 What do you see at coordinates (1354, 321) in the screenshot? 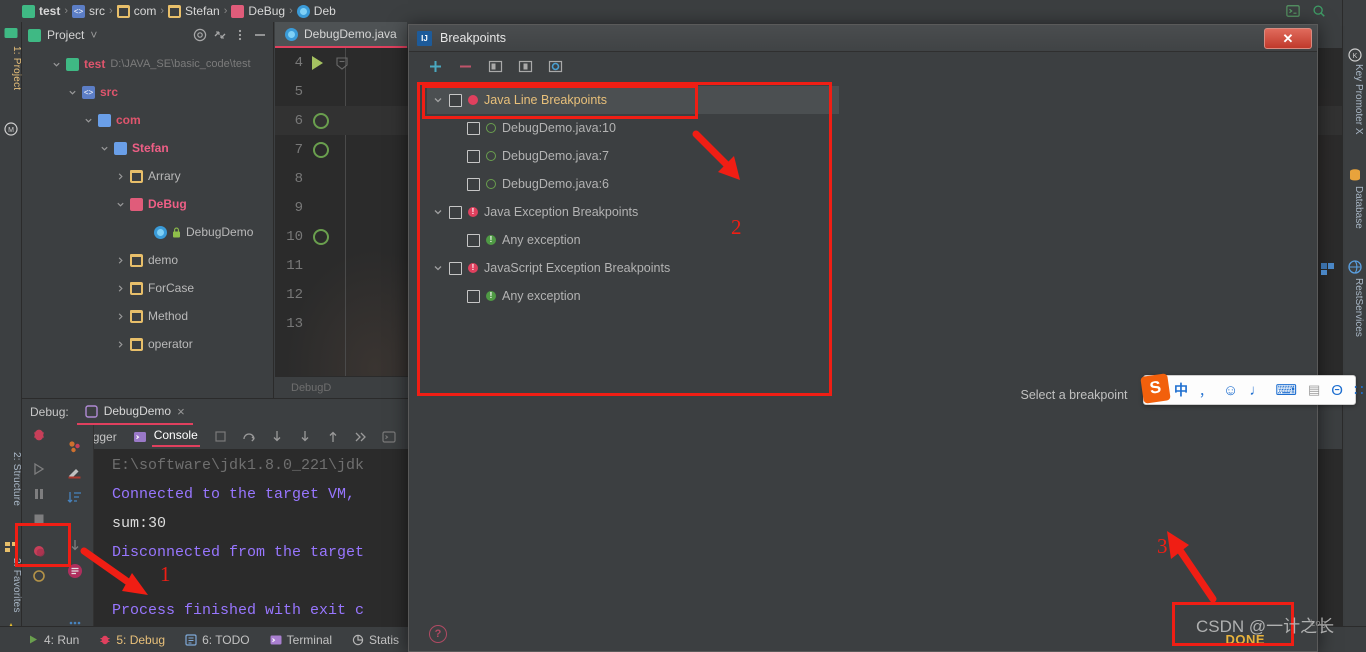
I see `sidebar-item-rest-services: RestServices` at bounding box center [1354, 321].